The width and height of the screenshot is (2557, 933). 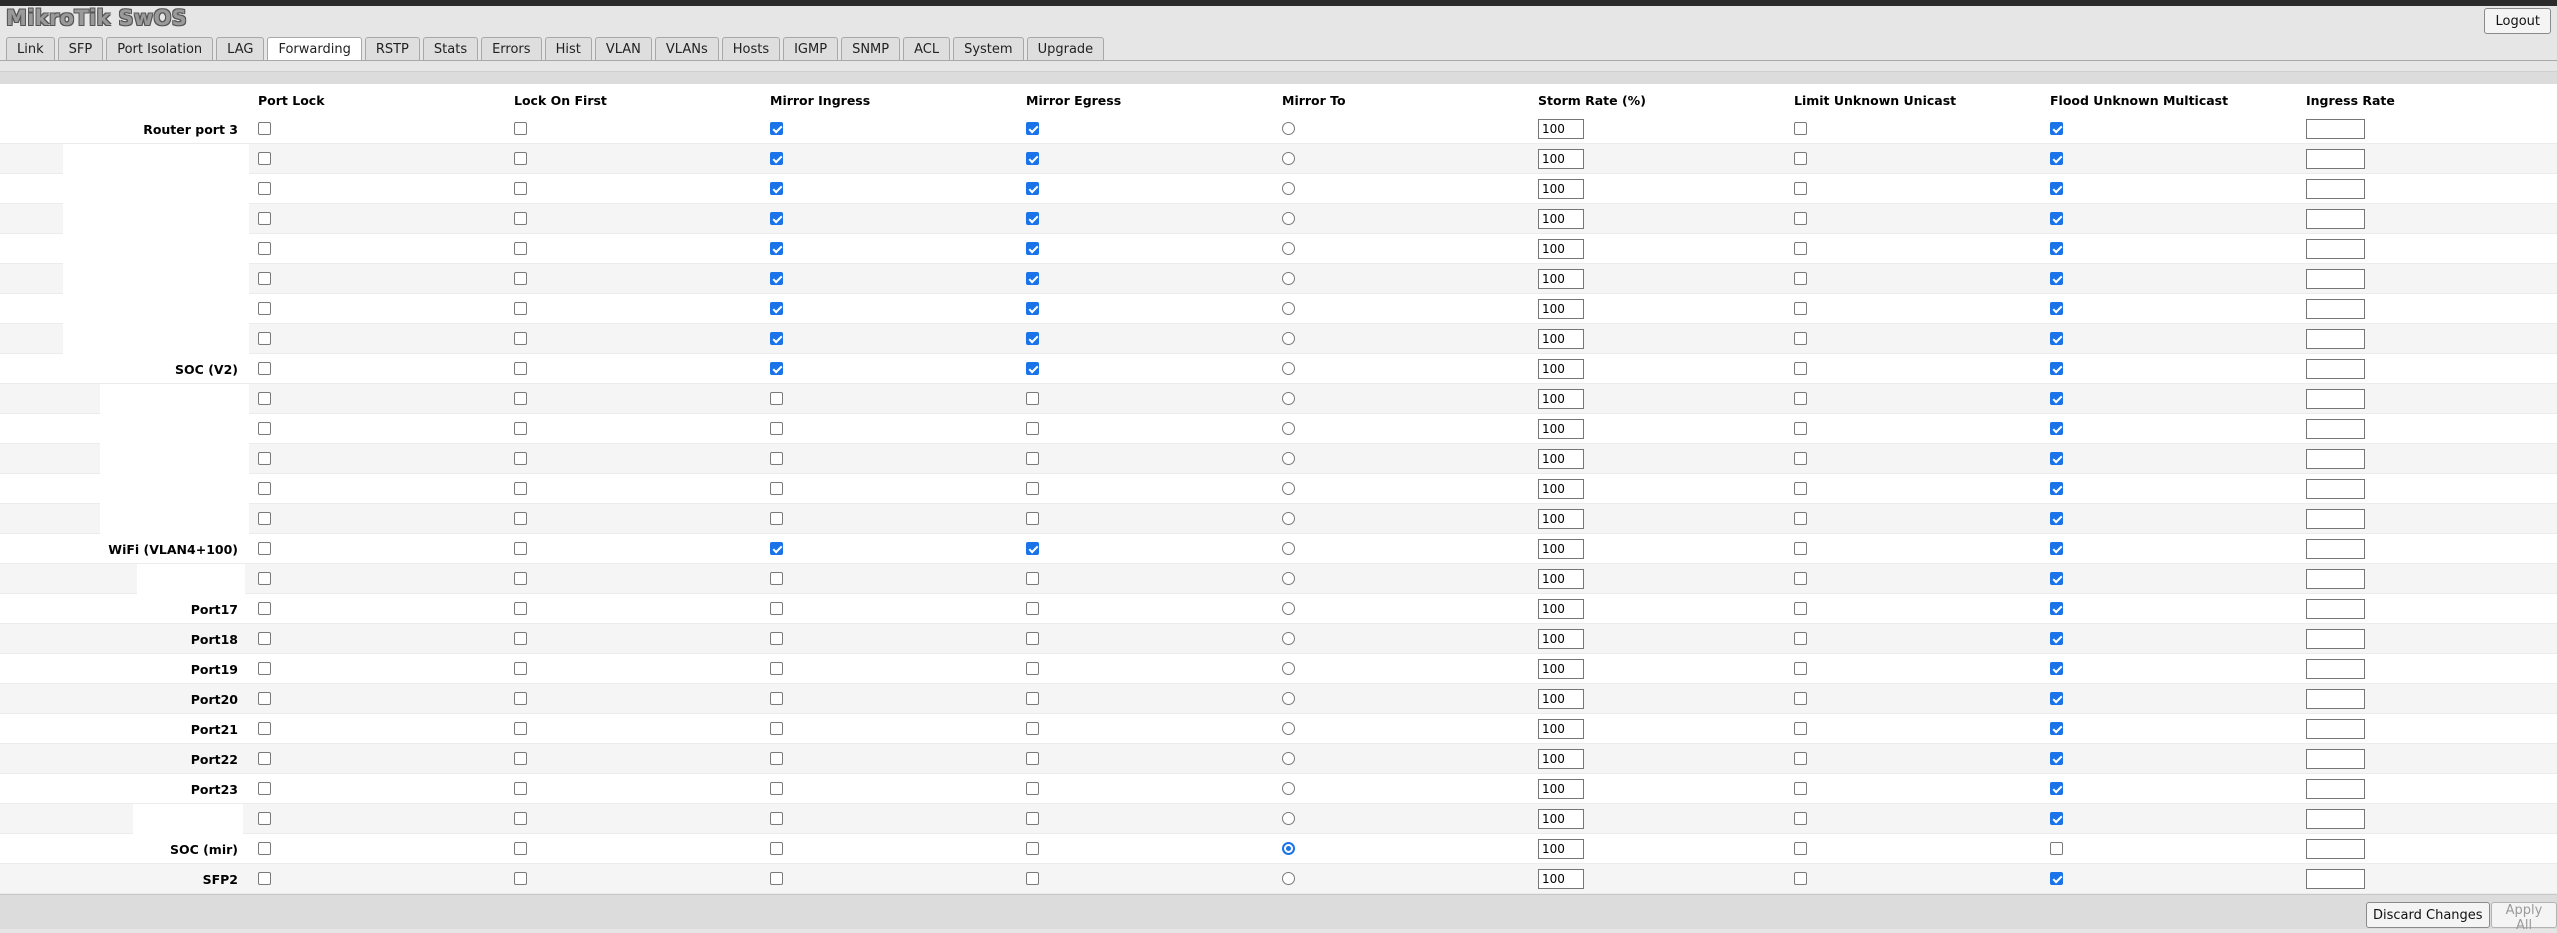 I want to click on logout-button: Logout, so click(x=2517, y=21).